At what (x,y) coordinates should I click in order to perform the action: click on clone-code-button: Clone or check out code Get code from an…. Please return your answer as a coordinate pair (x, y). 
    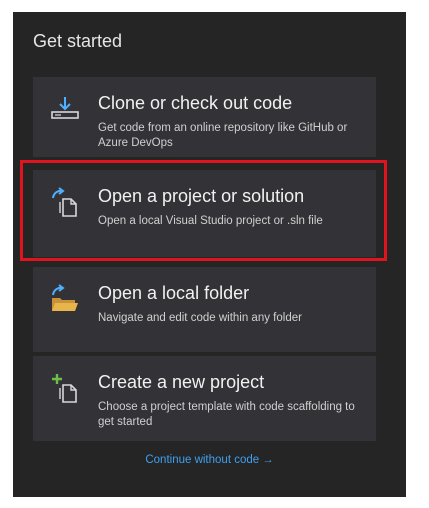
    Looking at the image, I should click on (204, 117).